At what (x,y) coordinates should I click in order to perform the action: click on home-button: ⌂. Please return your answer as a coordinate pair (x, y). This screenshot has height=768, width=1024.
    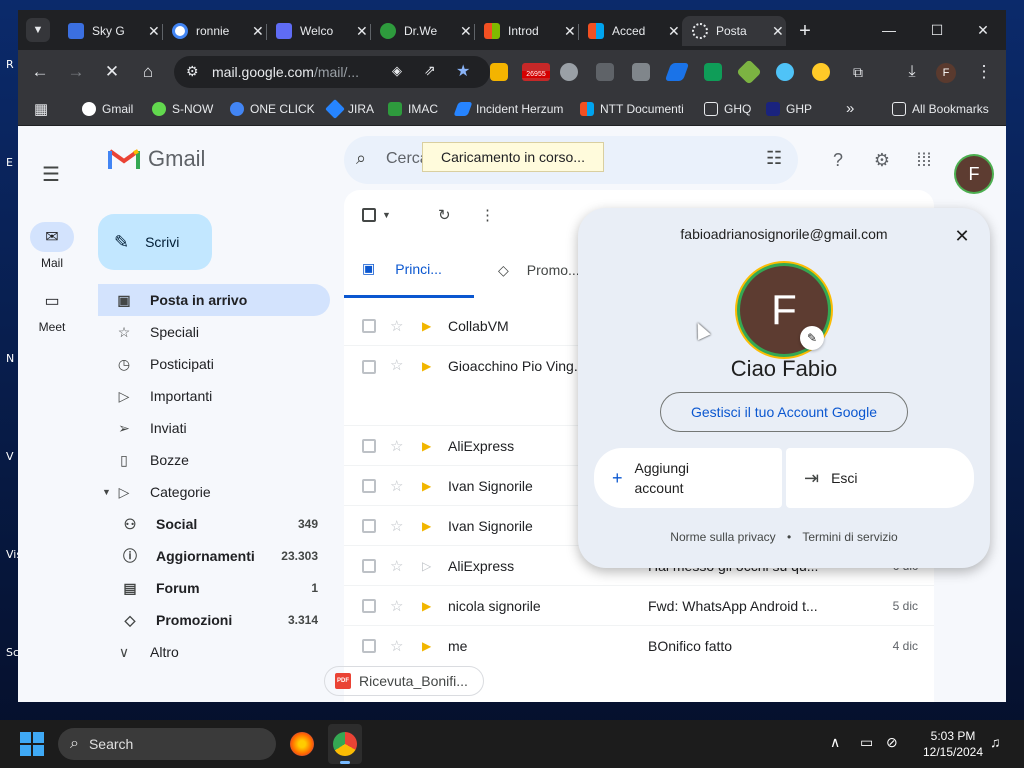
    Looking at the image, I should click on (148, 72).